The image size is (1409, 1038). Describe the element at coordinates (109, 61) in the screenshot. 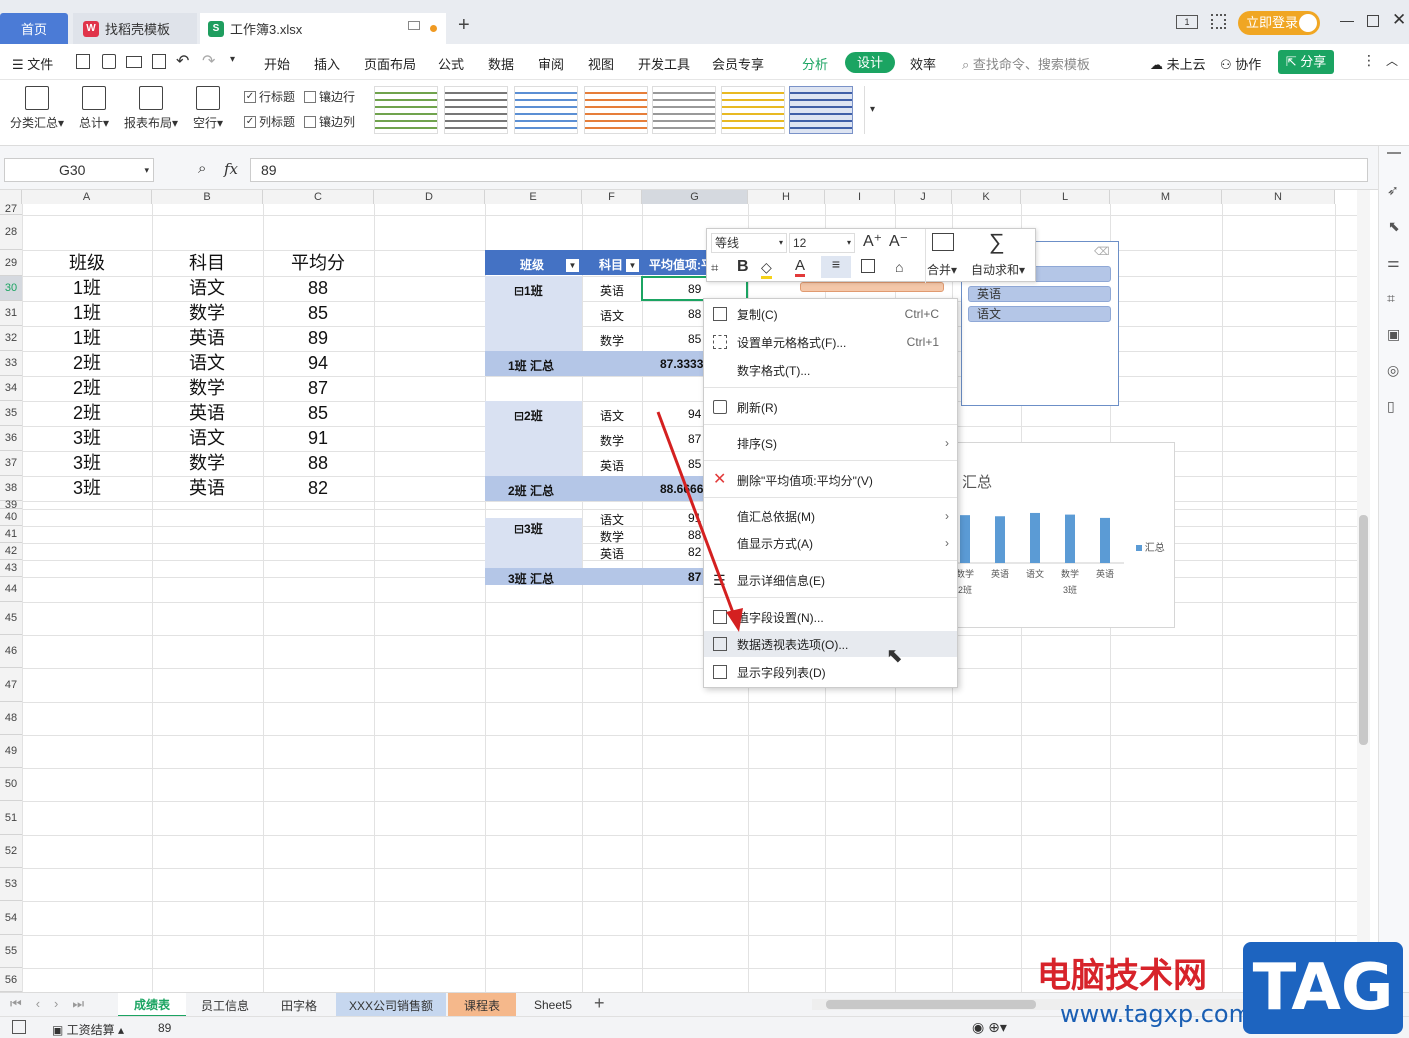

I see `export-icon` at that location.